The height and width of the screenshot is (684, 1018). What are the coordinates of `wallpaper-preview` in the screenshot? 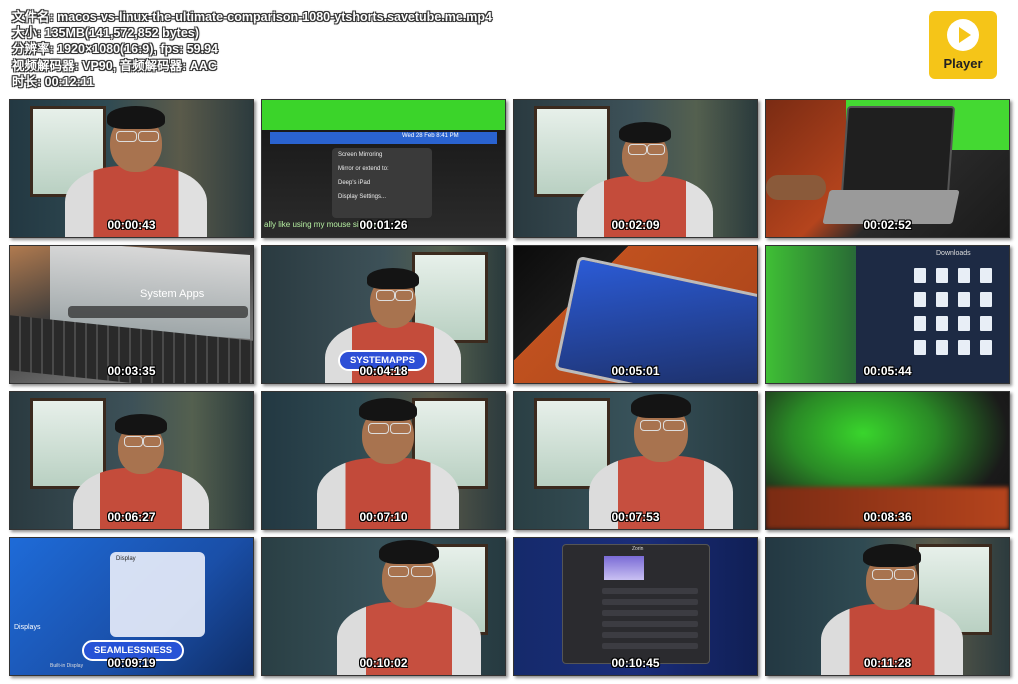 It's located at (624, 568).